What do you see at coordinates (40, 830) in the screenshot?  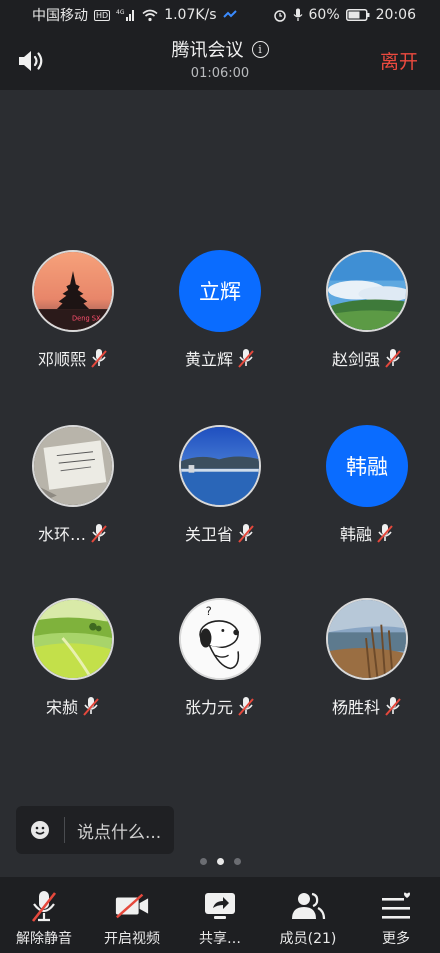 I see `emoji-icon` at bounding box center [40, 830].